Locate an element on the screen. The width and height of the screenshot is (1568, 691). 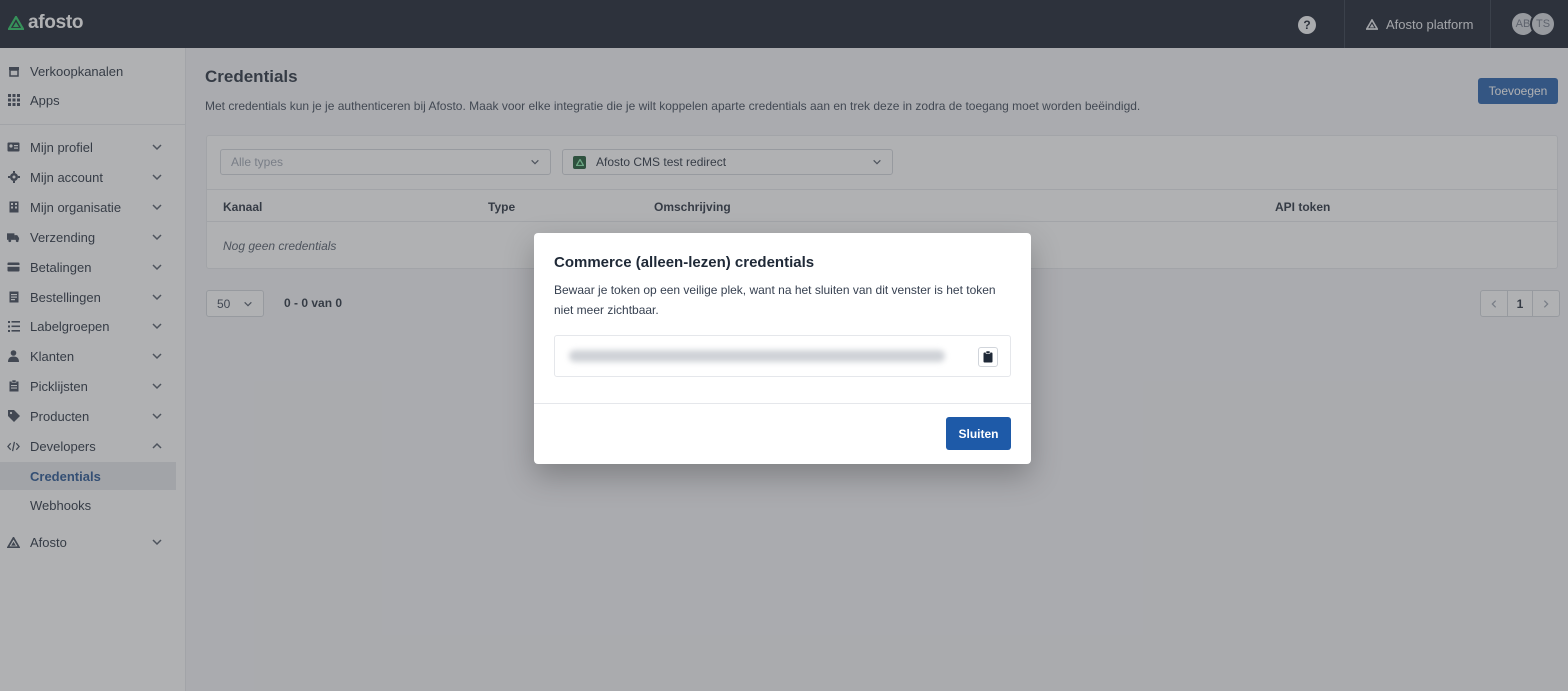
copy-token-button is located at coordinates (988, 357).